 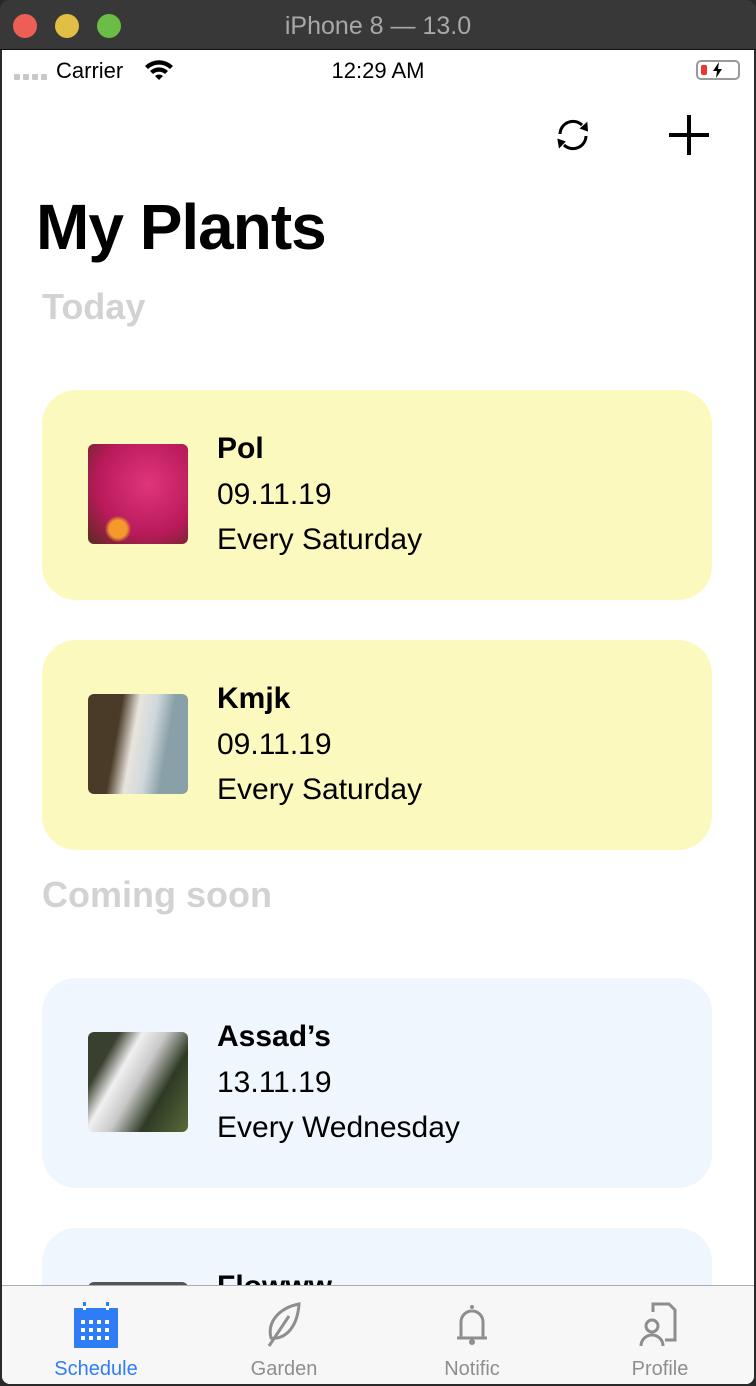 What do you see at coordinates (240, 448) in the screenshot?
I see `plant-name: Pol` at bounding box center [240, 448].